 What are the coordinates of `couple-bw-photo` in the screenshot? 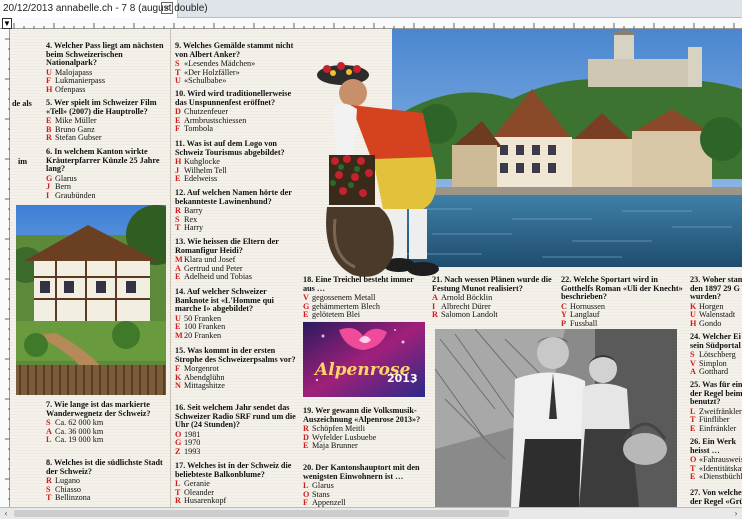 It's located at (556, 418).